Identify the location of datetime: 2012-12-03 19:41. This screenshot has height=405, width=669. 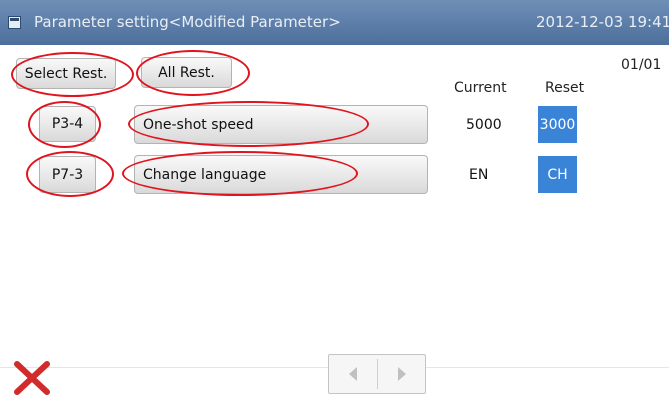
(602, 22).